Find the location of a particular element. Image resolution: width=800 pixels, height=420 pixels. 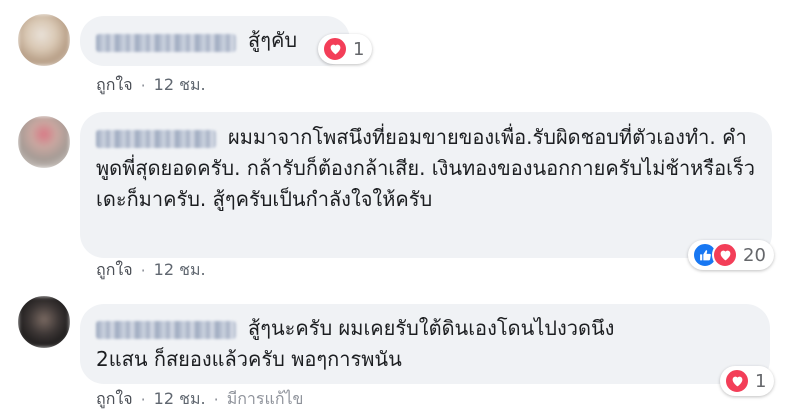

reaction-summary: 20 is located at coordinates (731, 255).